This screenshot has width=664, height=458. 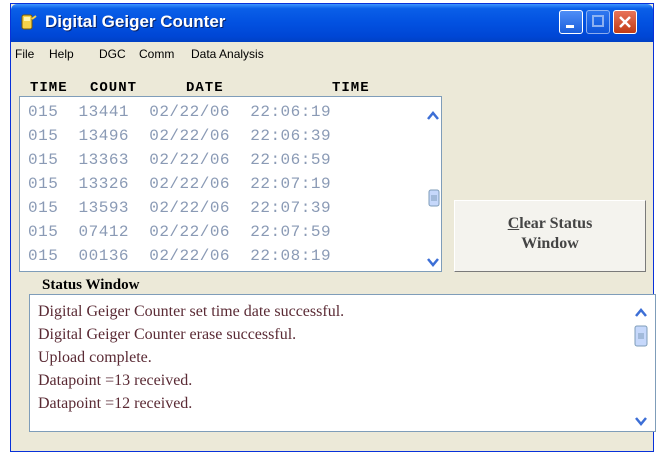 I want to click on maximize-button, so click(x=598, y=22).